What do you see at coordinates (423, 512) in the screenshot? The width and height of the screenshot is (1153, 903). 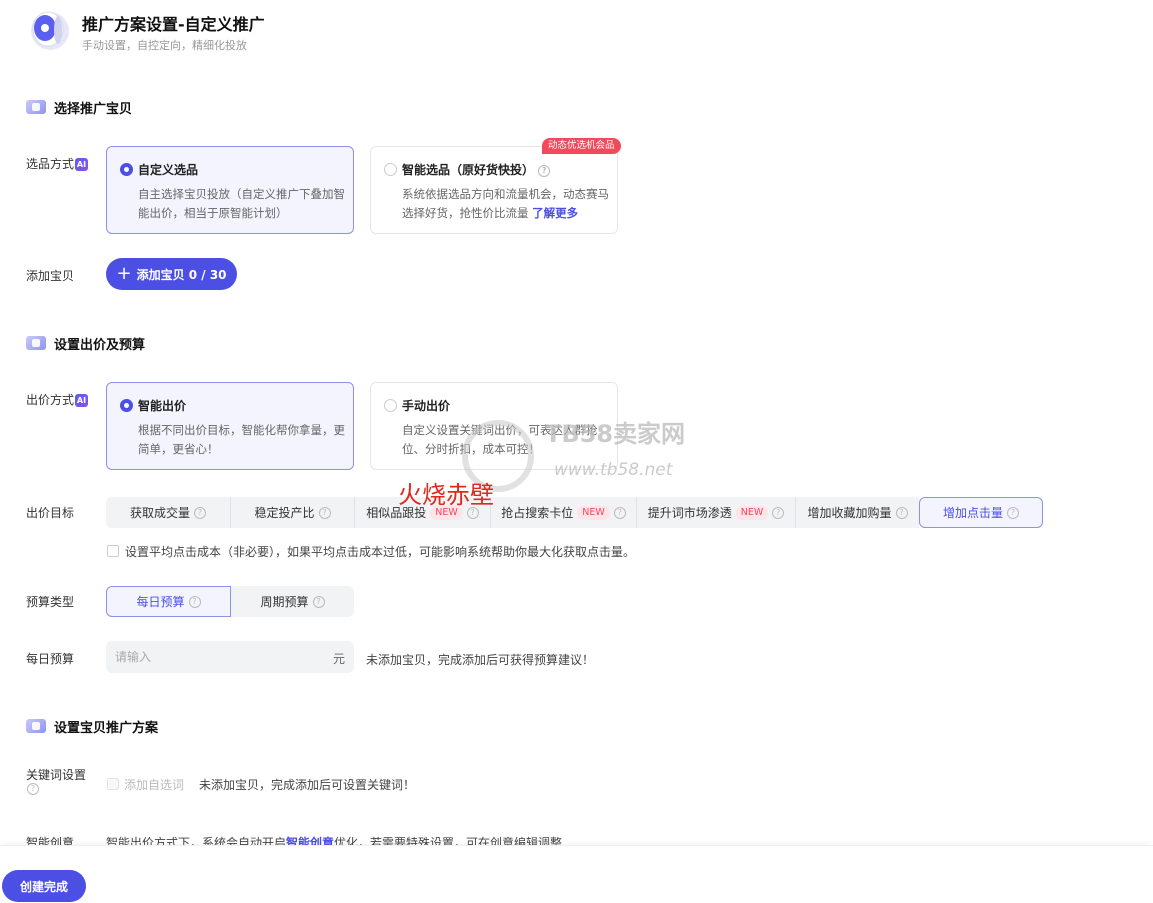 I see `target-similar-follow: 相似品跟投 NEW?` at bounding box center [423, 512].